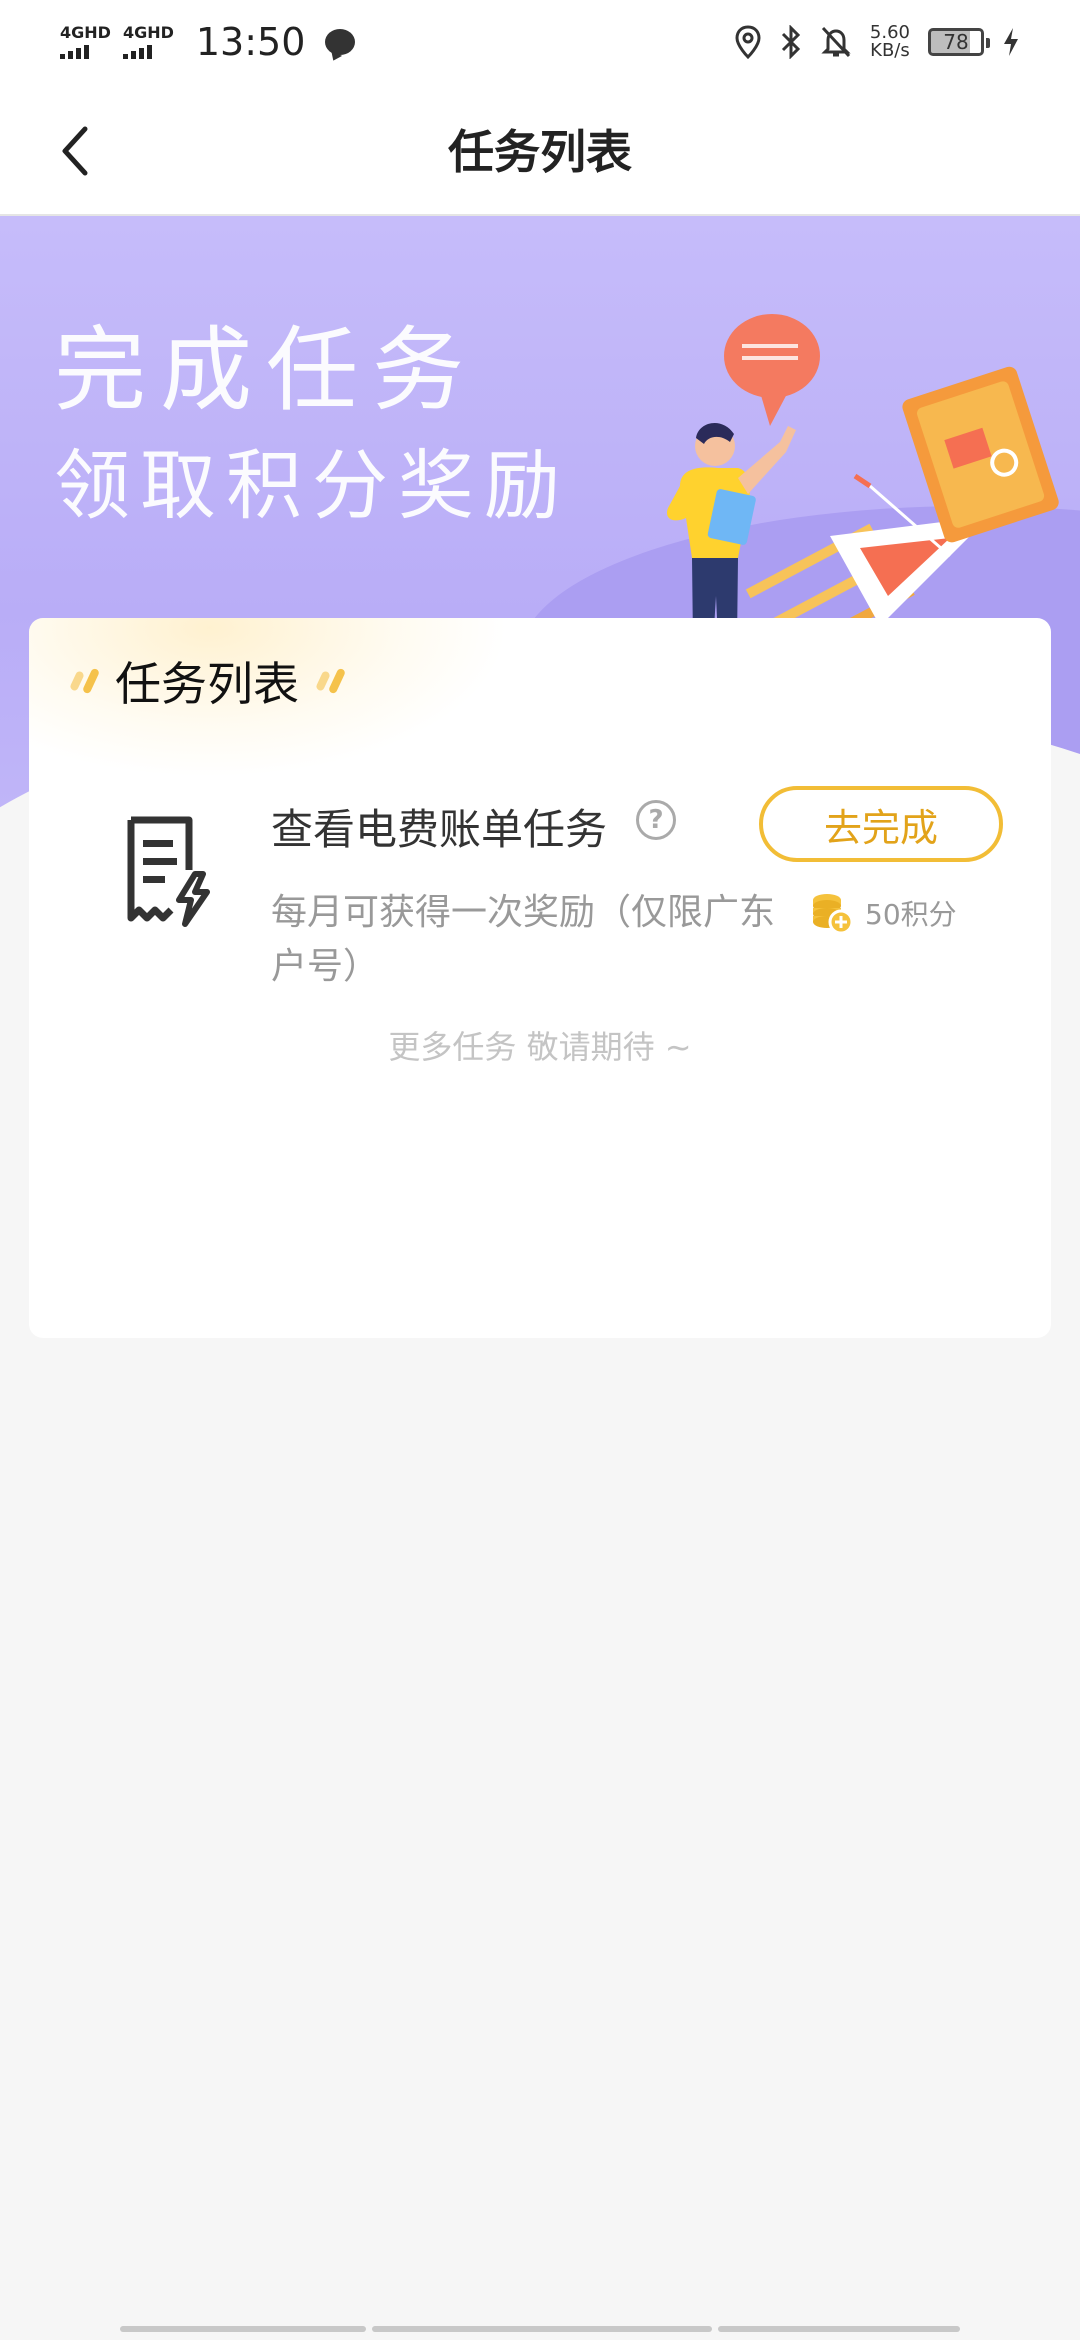 The height and width of the screenshot is (2340, 1080). I want to click on title-deco-left-icon, so click(85, 681).